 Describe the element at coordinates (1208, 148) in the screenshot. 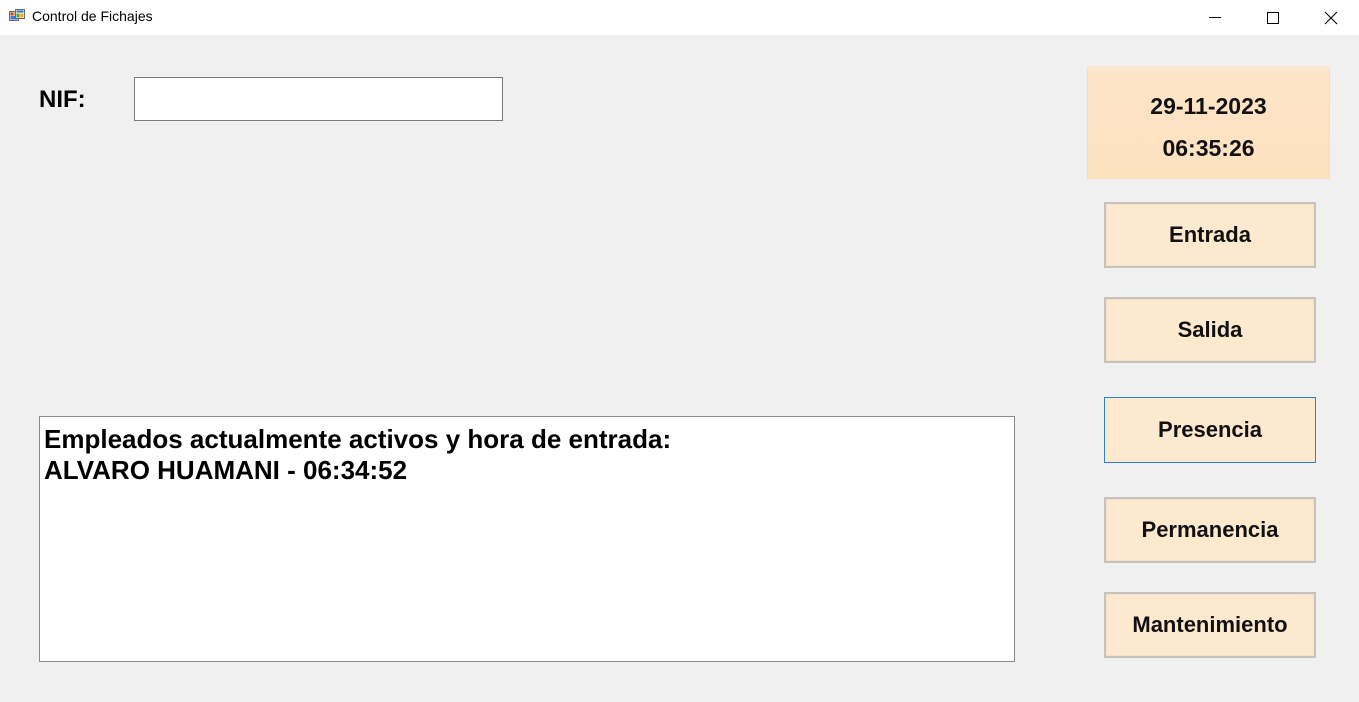

I see `clock-time: 06:35:26` at that location.